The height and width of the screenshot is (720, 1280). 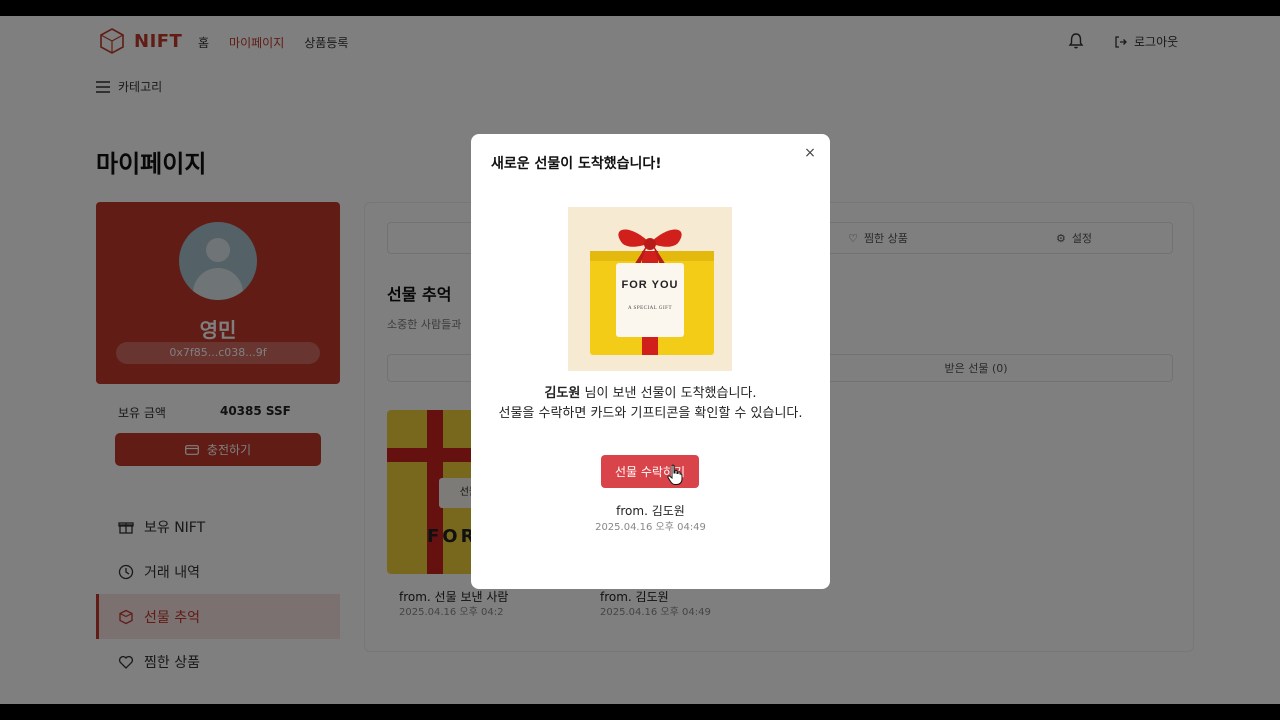 I want to click on hand-pointer-icon, so click(x=675, y=474).